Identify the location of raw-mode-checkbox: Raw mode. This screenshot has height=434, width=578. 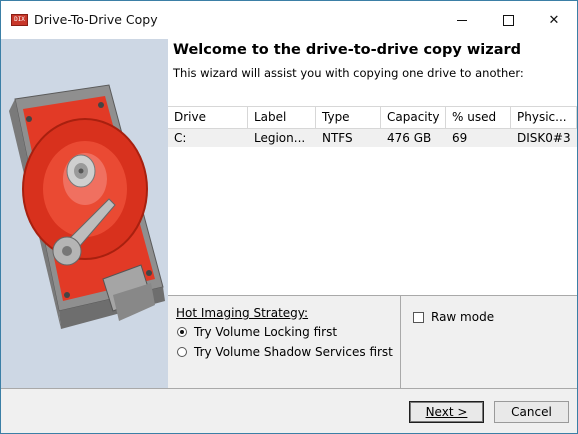
(453, 317).